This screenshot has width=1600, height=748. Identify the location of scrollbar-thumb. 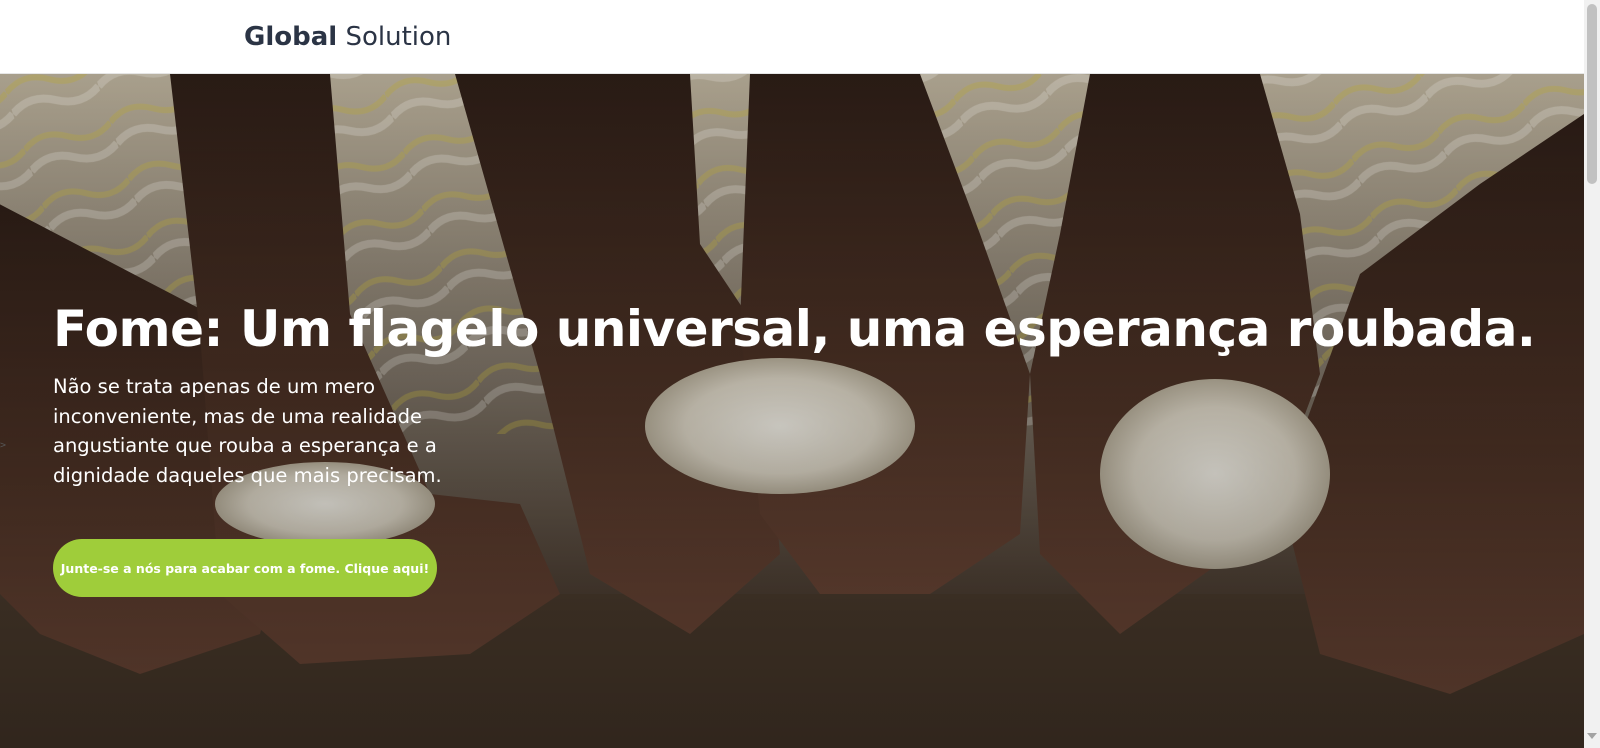
(1592, 94).